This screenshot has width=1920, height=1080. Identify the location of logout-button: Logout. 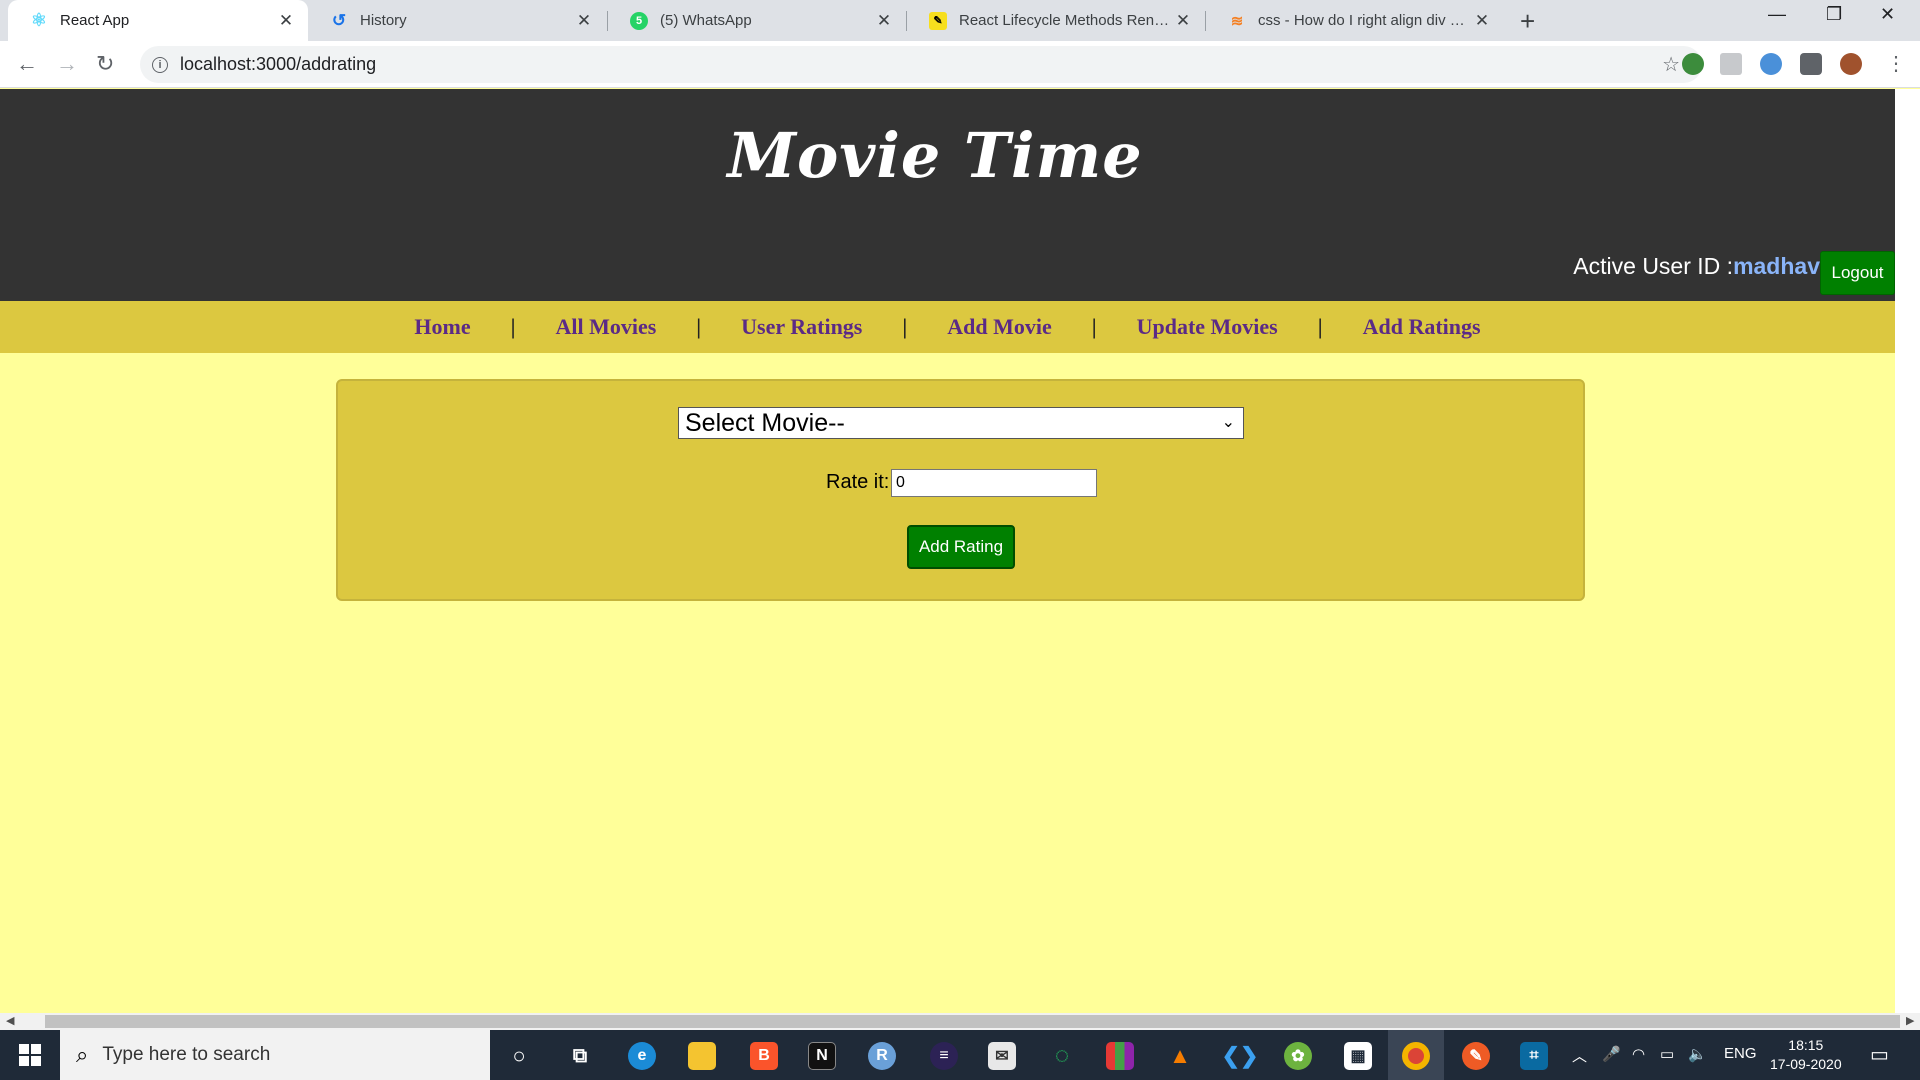
(1857, 273).